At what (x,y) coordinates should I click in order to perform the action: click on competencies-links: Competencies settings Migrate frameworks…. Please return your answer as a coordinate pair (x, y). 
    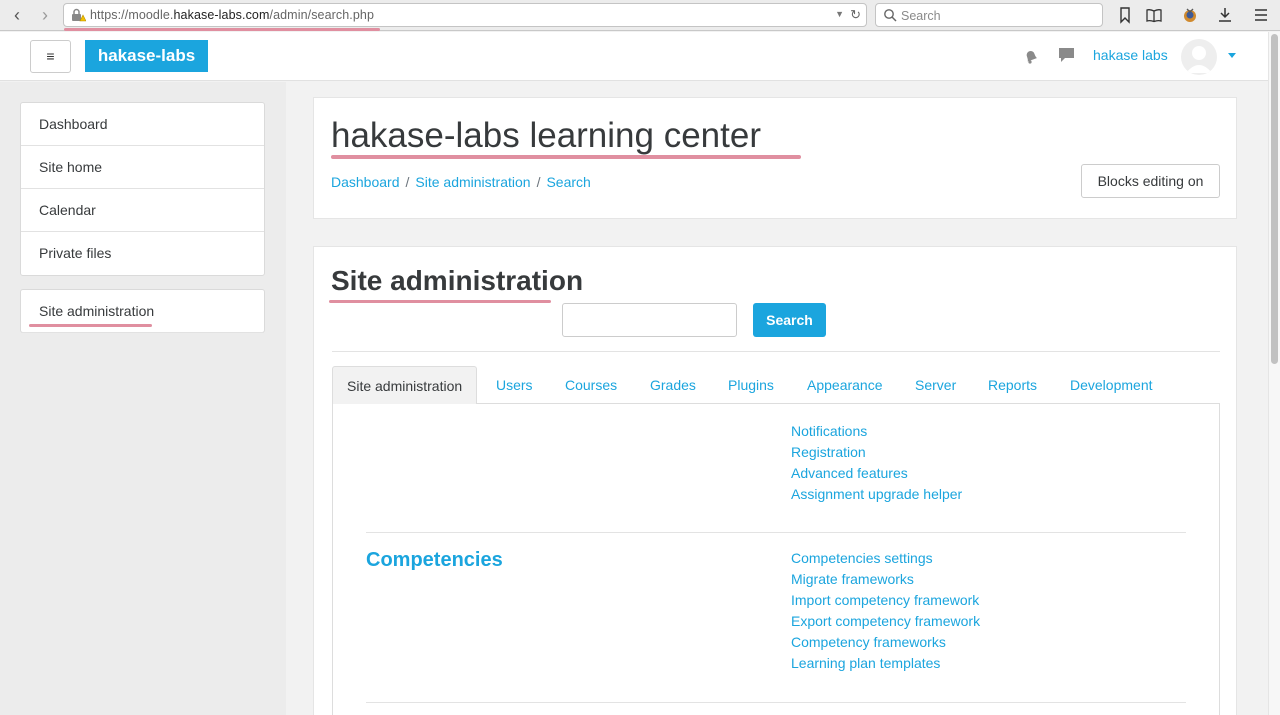
    Looking at the image, I should click on (885, 611).